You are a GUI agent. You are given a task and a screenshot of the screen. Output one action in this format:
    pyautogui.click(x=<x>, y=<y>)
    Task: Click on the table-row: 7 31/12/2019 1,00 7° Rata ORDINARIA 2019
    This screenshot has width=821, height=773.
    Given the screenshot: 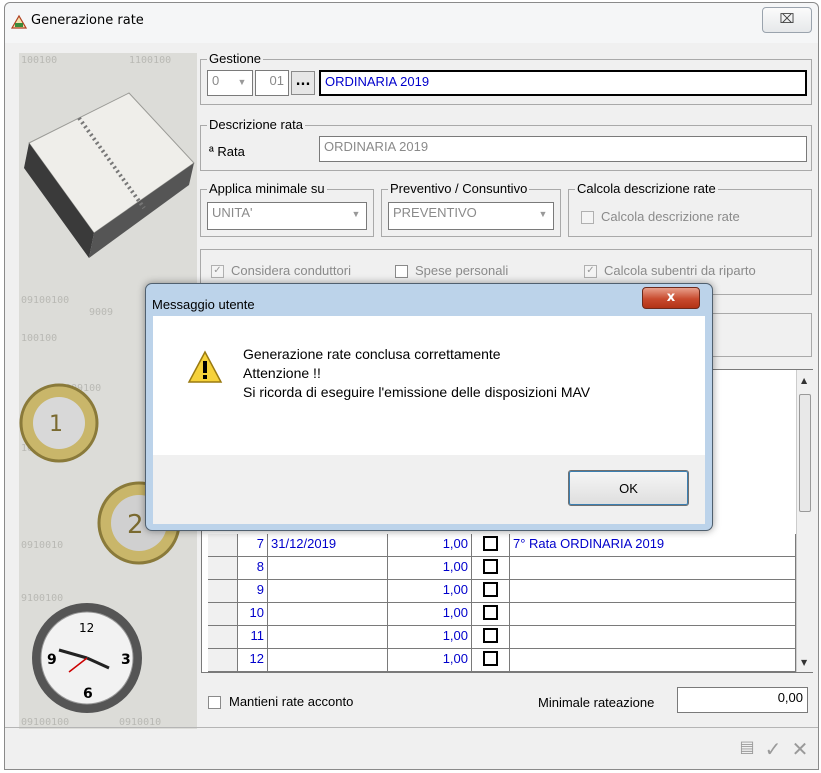 What is the action you would take?
    pyautogui.click(x=502, y=545)
    